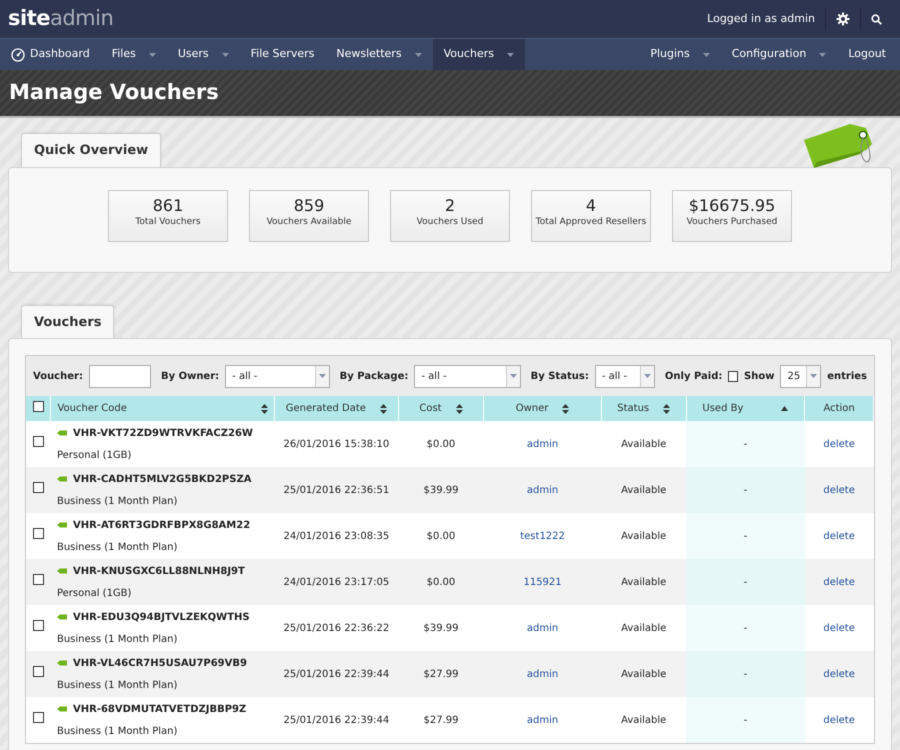 This screenshot has width=900, height=750. What do you see at coordinates (161, 617) in the screenshot?
I see `voucher-code: VHR-EDU3Q94BJTVLZEKQWTHS` at bounding box center [161, 617].